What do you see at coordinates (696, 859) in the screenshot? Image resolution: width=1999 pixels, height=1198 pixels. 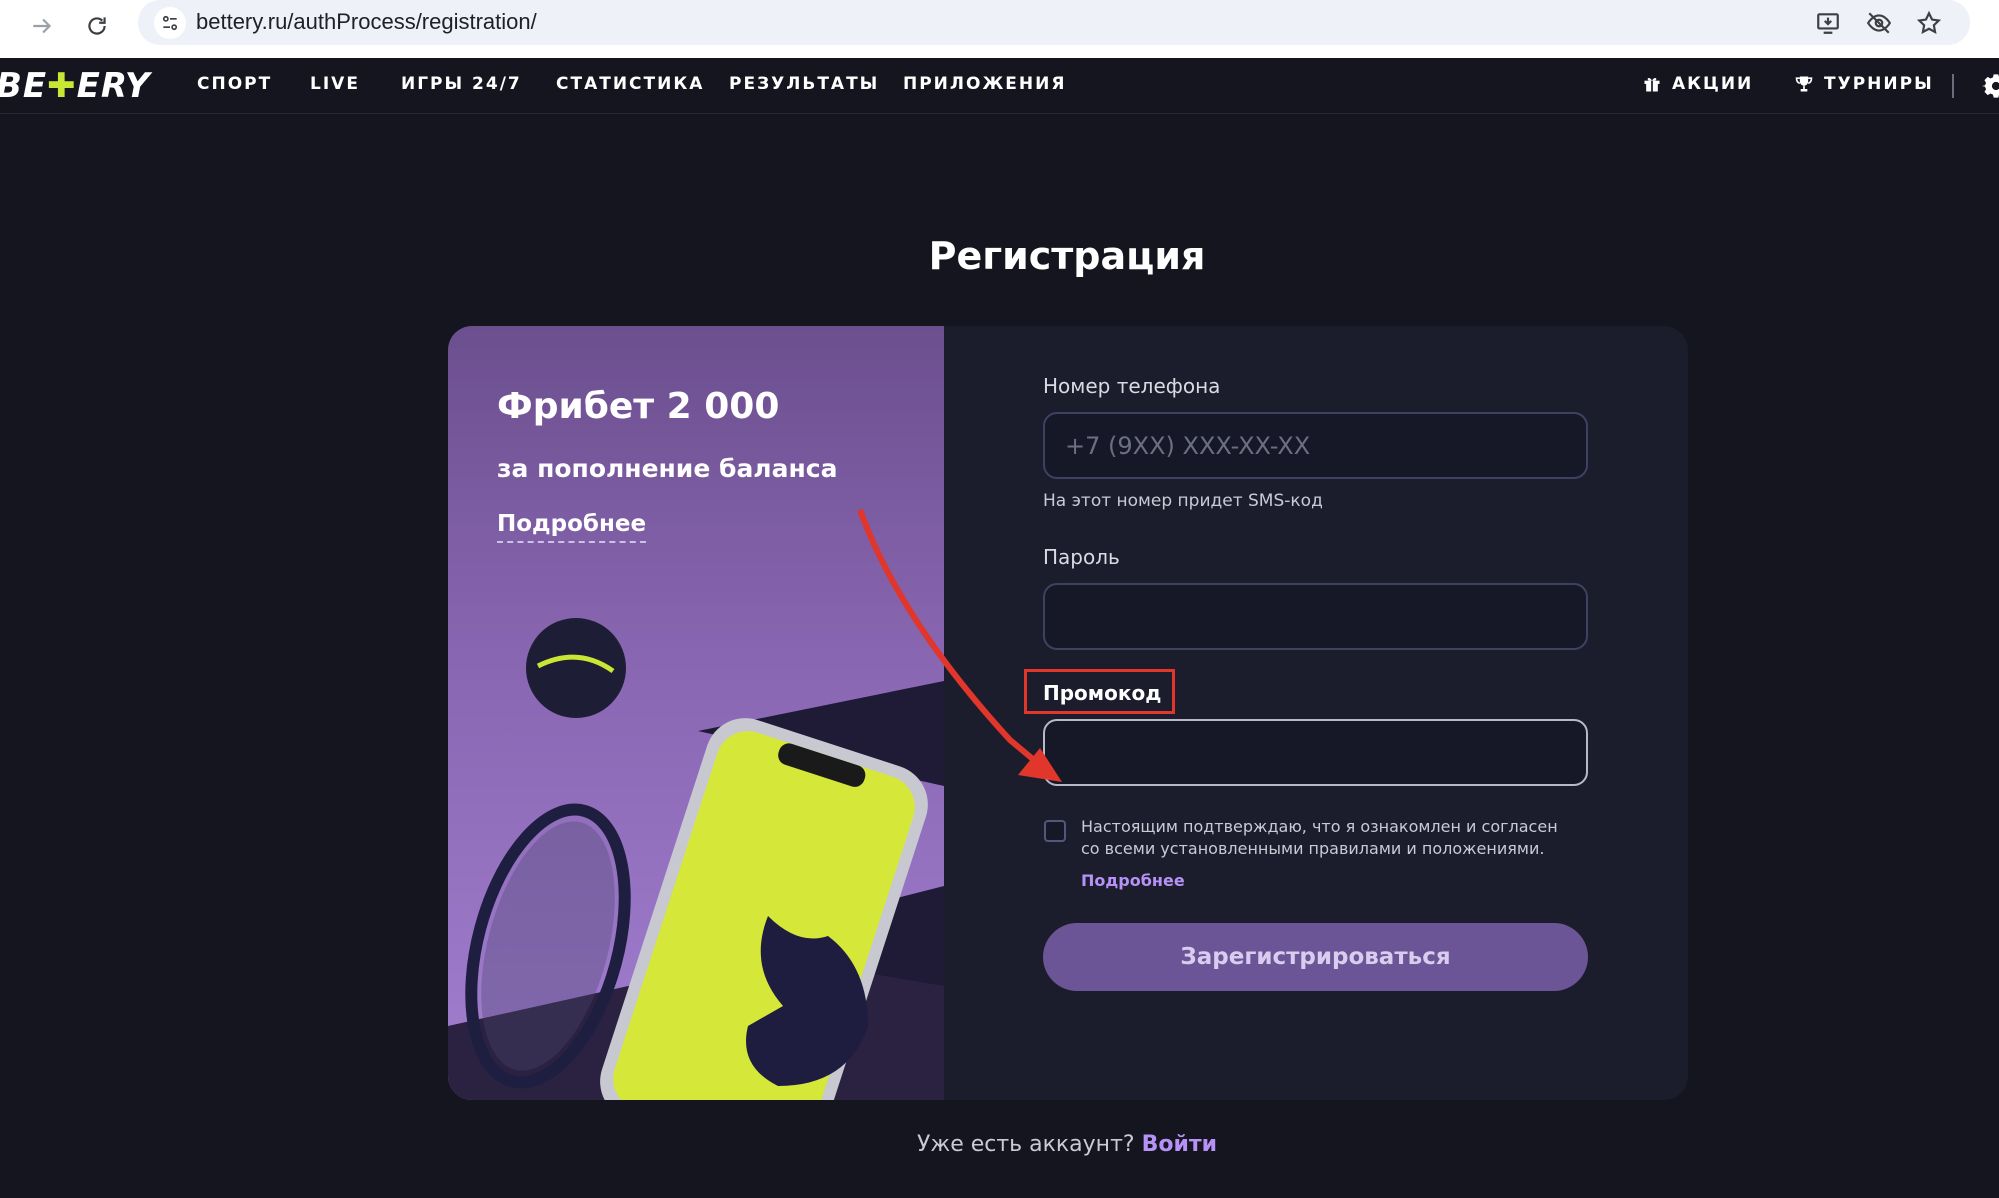 I see `promo-illustration` at bounding box center [696, 859].